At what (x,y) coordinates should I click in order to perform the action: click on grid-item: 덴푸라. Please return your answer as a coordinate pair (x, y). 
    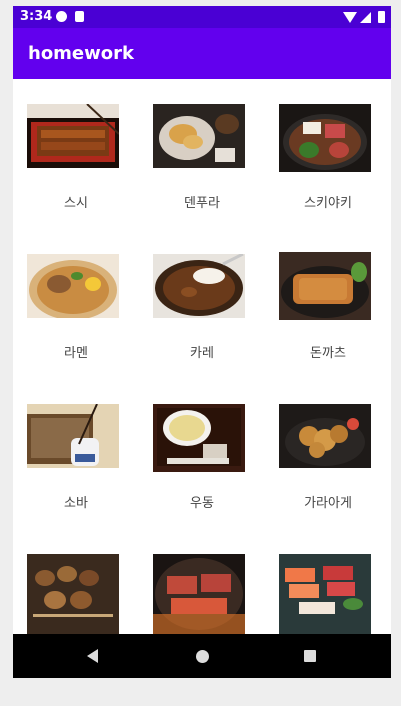
    Looking at the image, I should click on (202, 154).